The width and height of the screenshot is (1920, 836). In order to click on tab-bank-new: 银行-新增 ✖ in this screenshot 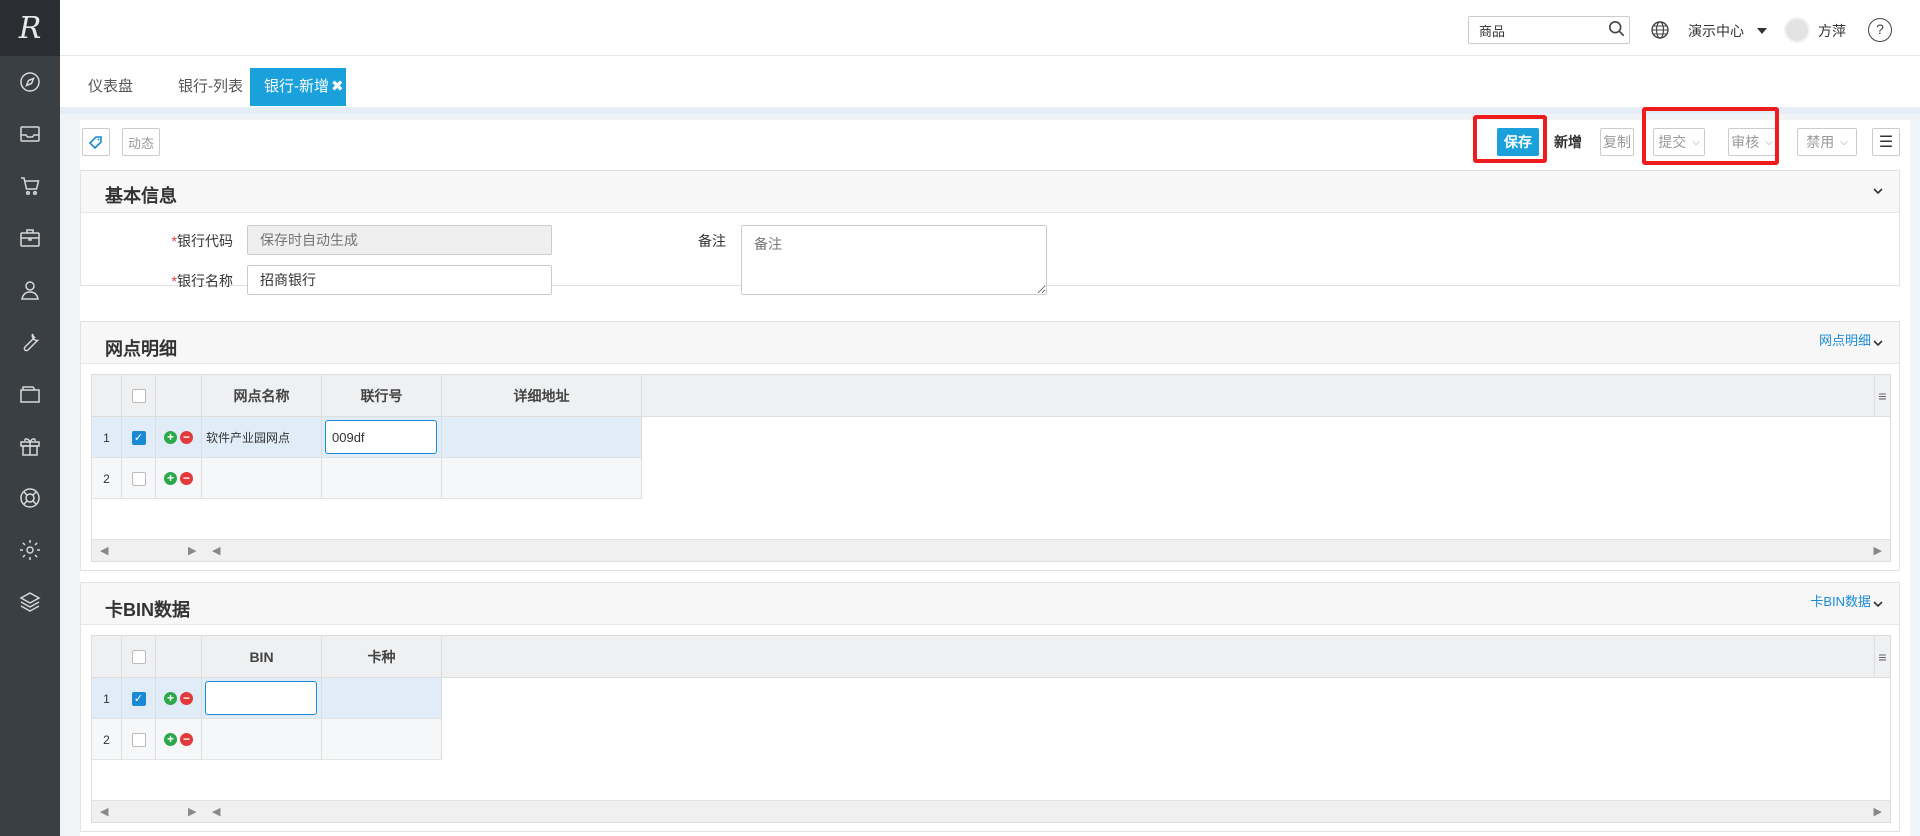, I will do `click(298, 87)`.